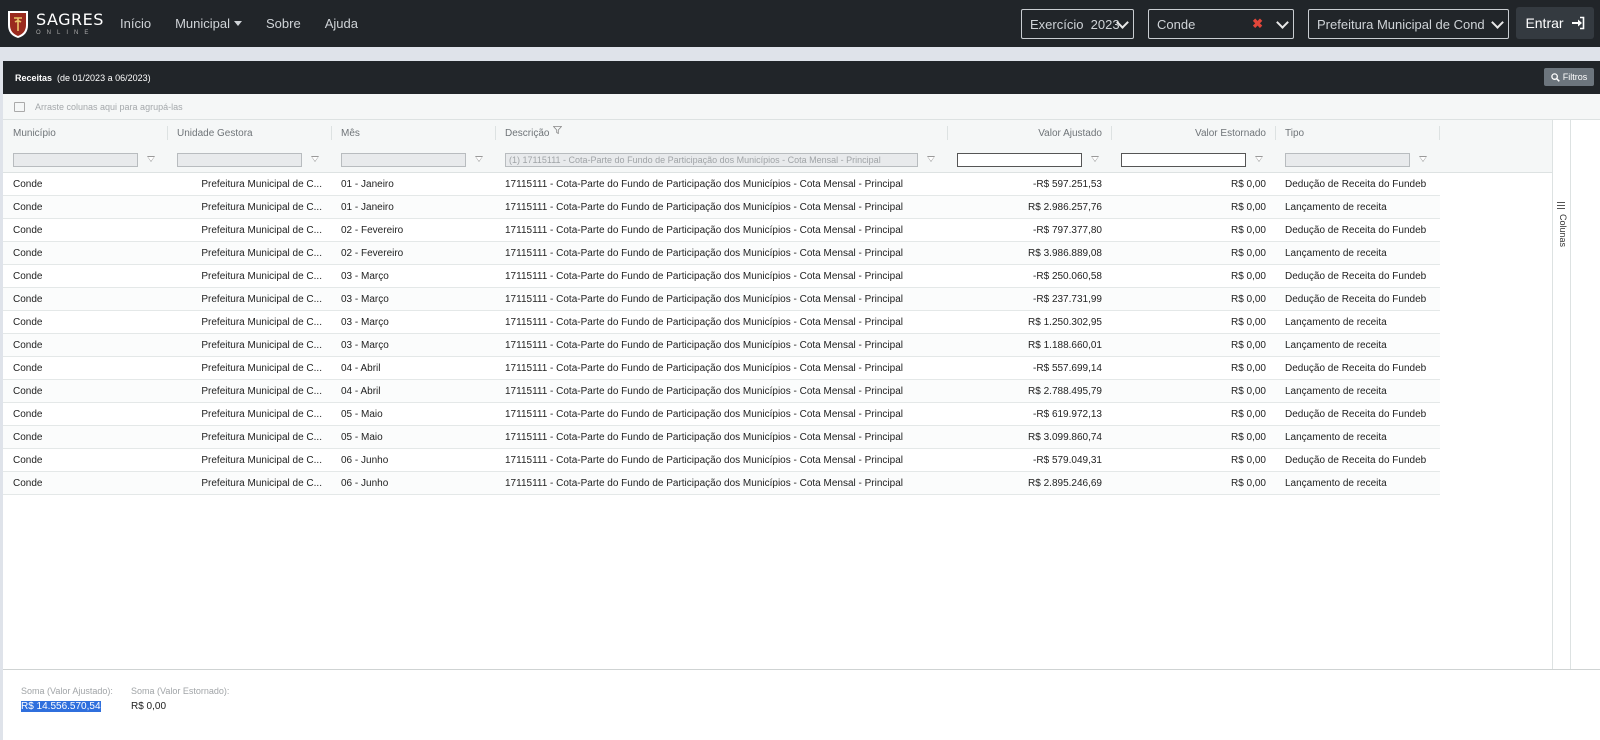  What do you see at coordinates (1347, 160) in the screenshot?
I see `filter-tipo-input` at bounding box center [1347, 160].